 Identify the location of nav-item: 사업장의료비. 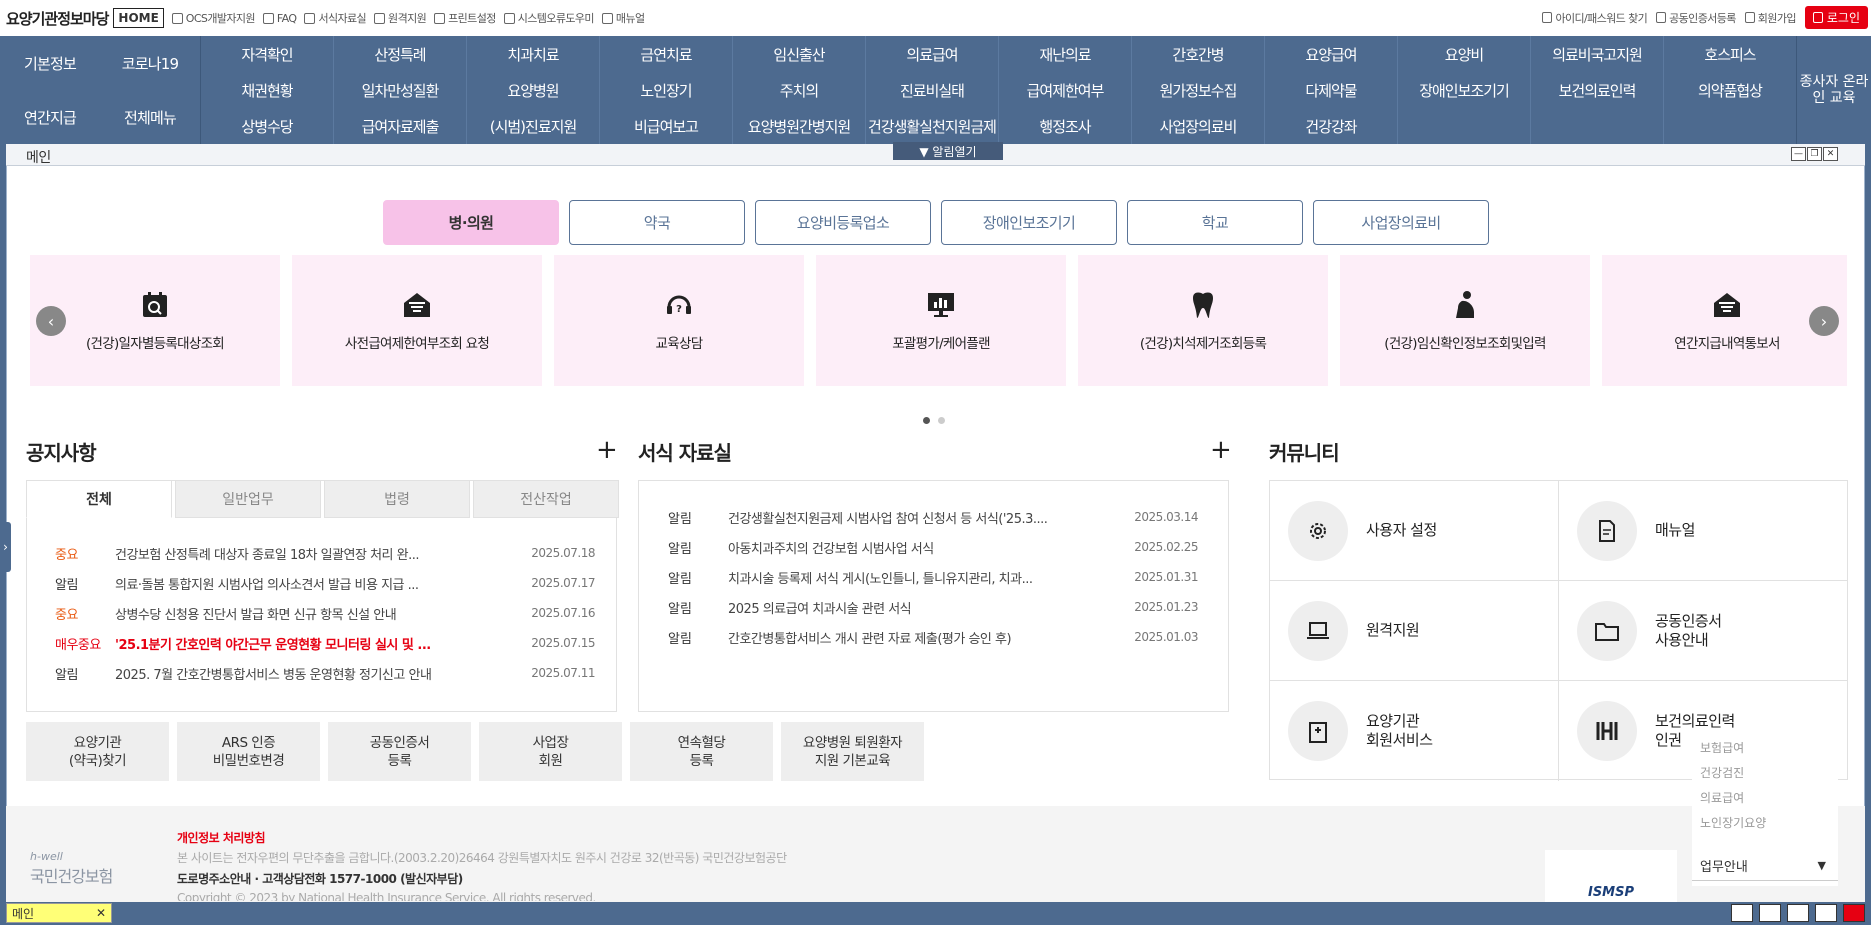
(1198, 126).